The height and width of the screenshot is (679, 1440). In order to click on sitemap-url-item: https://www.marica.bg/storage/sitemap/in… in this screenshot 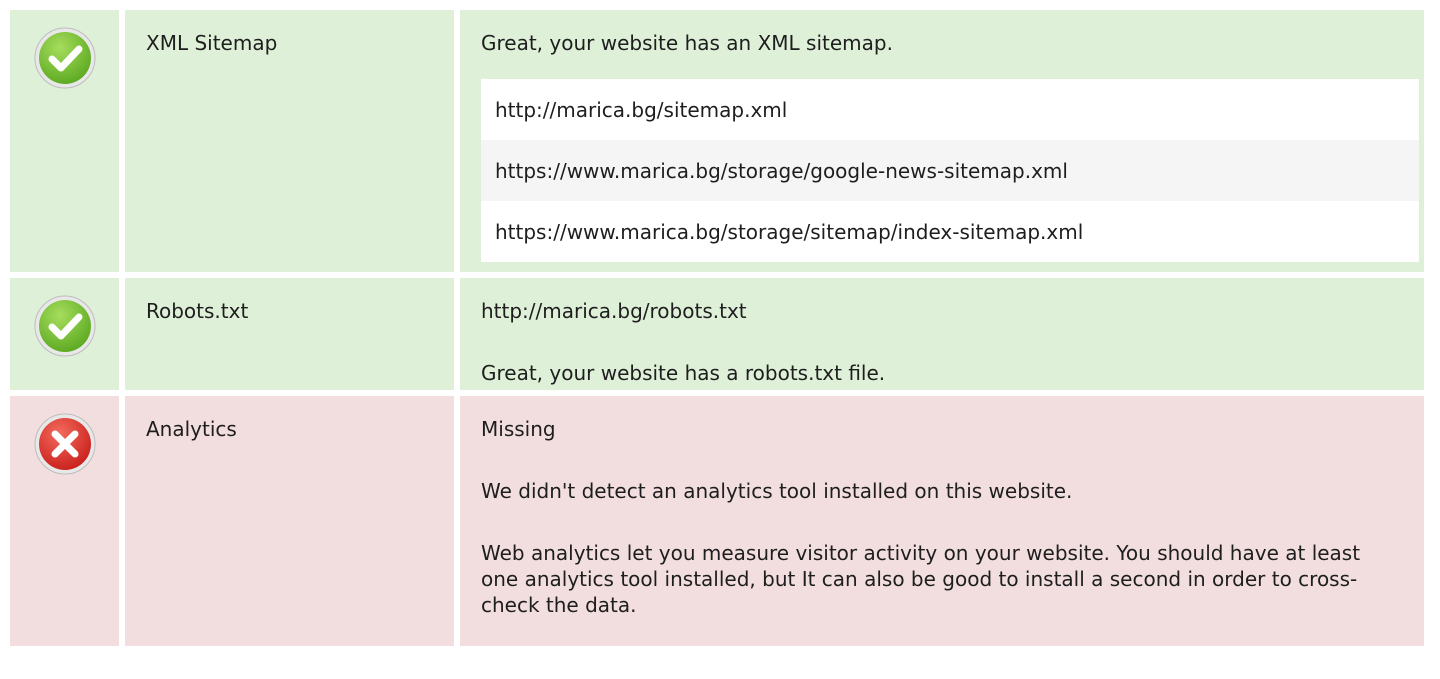, I will do `click(789, 231)`.